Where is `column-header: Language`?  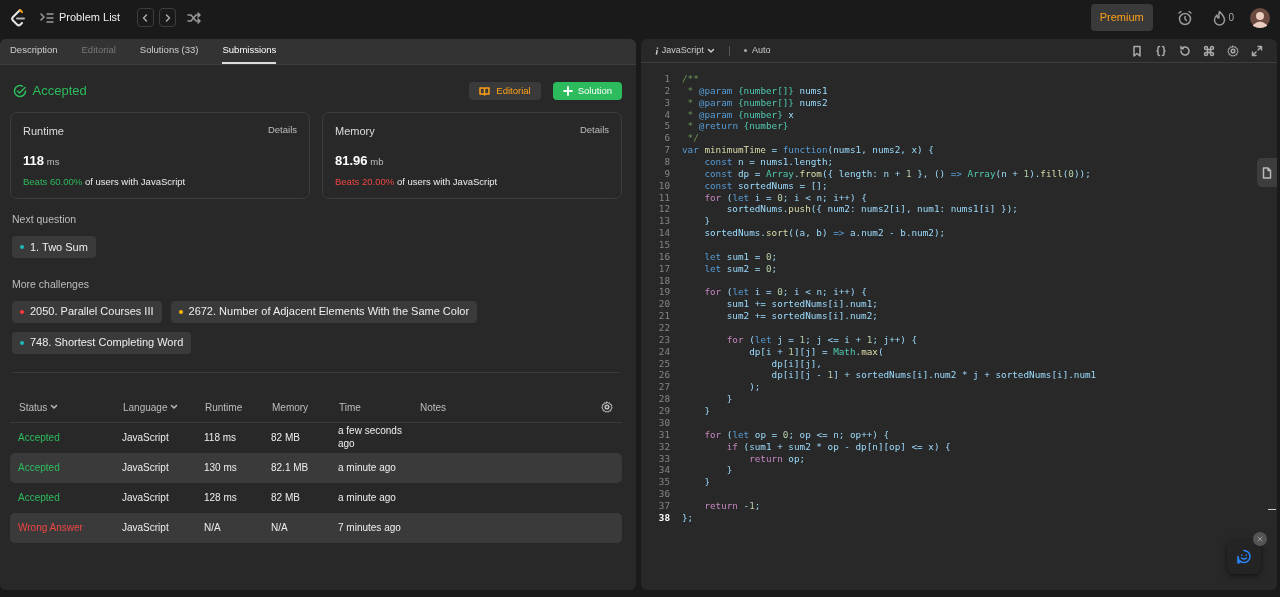
column-header: Language is located at coordinates (151, 407).